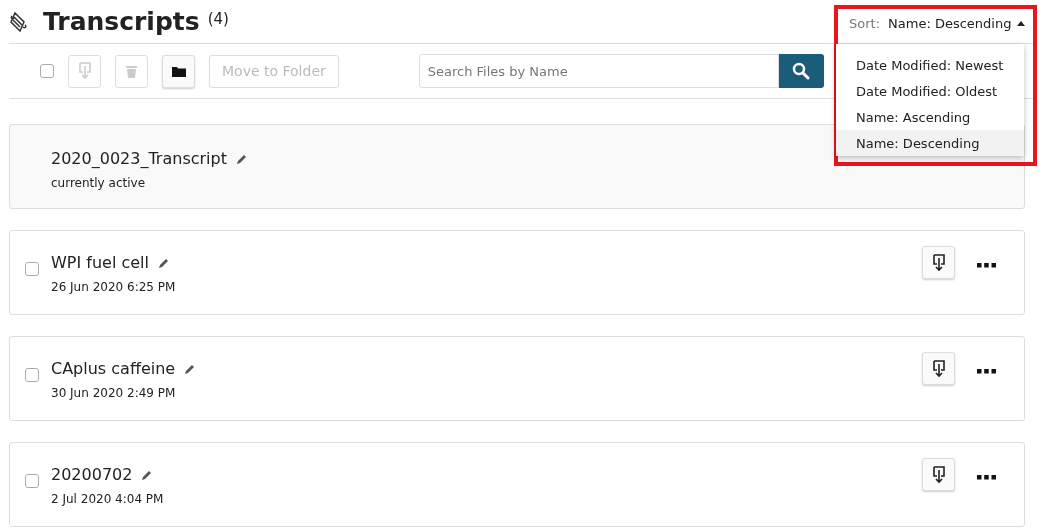 The height and width of the screenshot is (531, 1044). Describe the element at coordinates (100, 262) in the screenshot. I see `file-name: WPI fuel cell` at that location.